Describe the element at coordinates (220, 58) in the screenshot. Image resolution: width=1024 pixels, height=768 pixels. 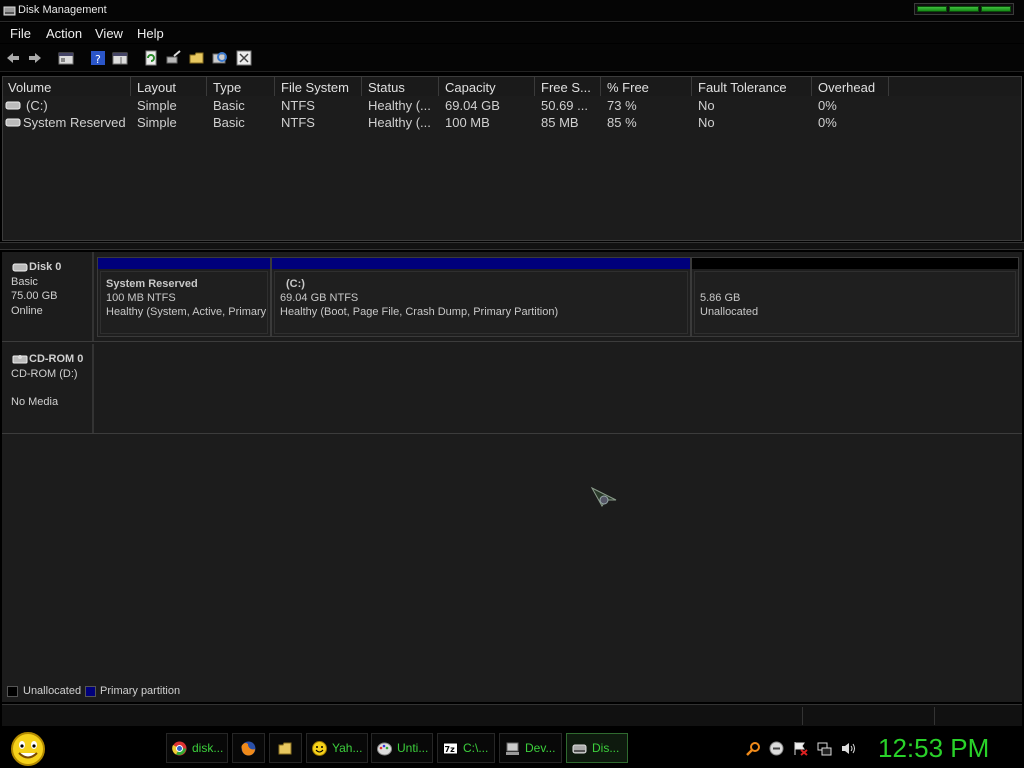
I see `explore-icon` at that location.